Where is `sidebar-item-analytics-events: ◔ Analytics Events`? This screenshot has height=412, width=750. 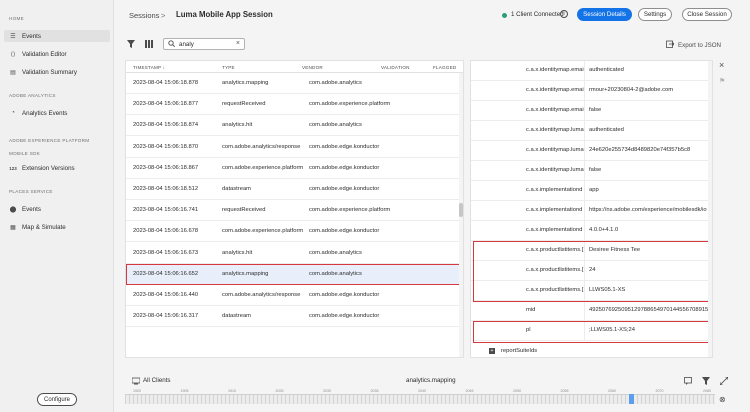
sidebar-item-analytics-events: ◔ Analytics Events is located at coordinates (57, 113).